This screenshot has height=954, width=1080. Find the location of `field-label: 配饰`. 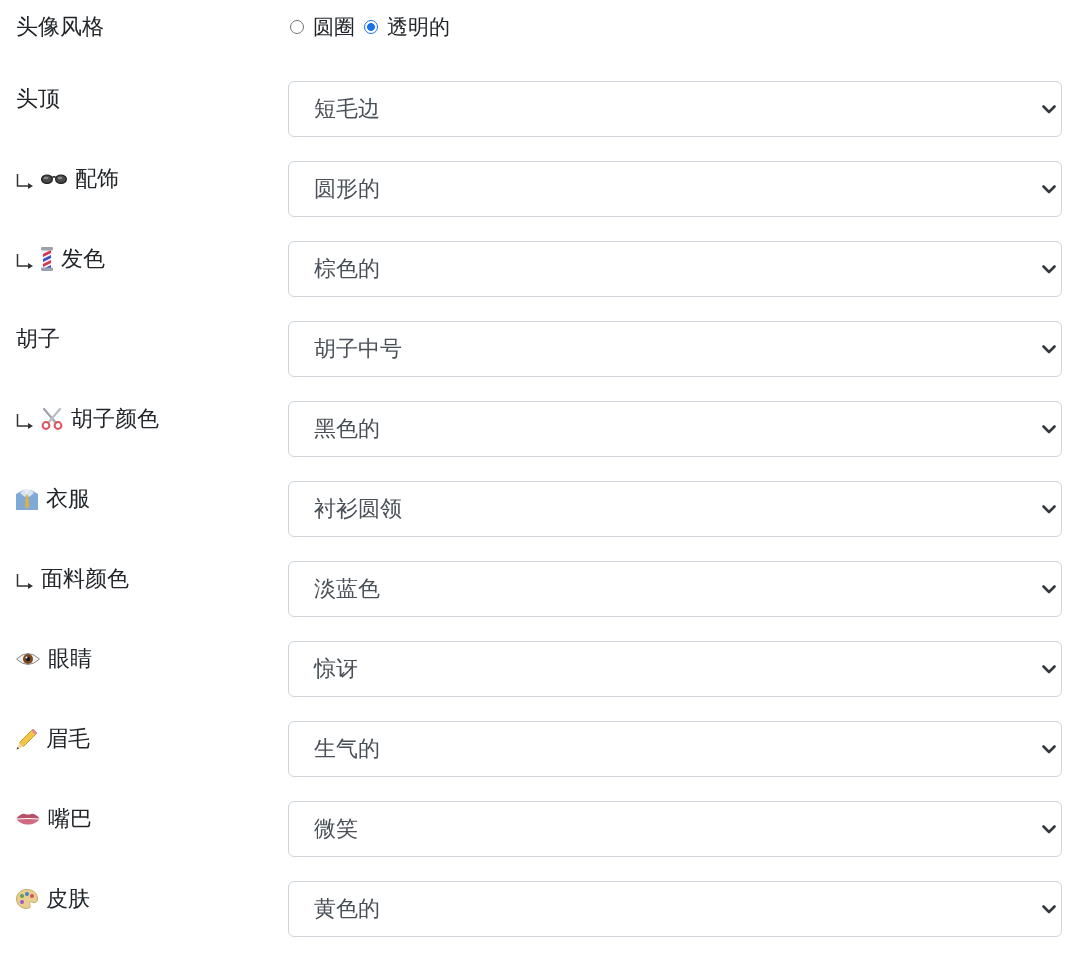

field-label: 配饰 is located at coordinates (97, 179).